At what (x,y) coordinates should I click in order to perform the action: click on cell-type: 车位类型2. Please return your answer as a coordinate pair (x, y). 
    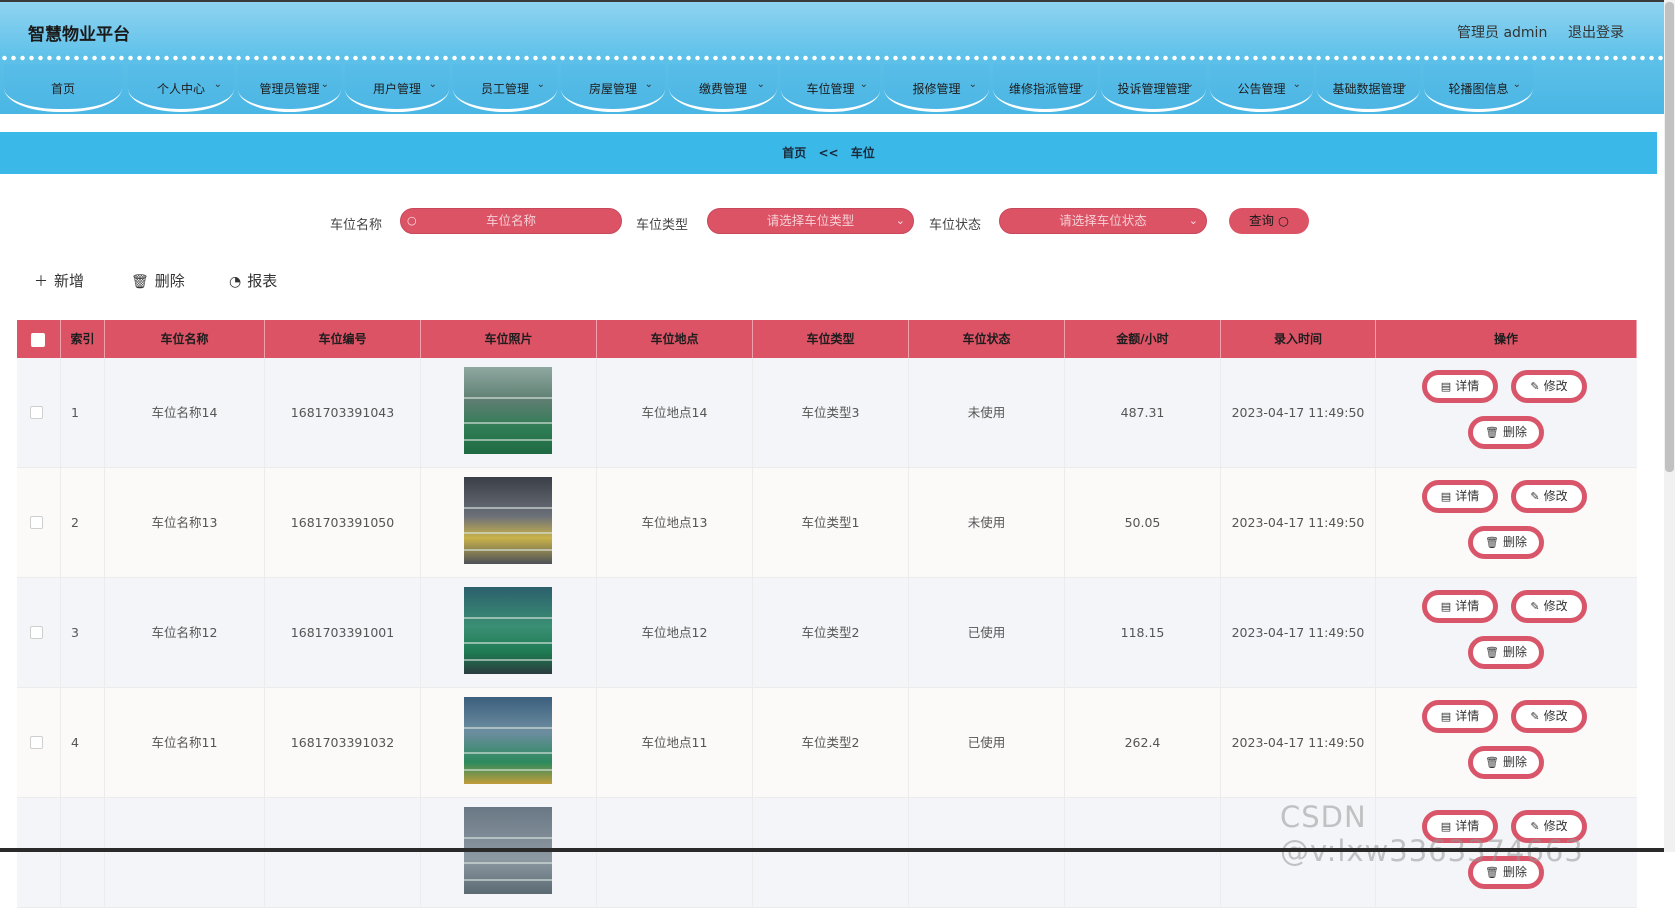
    Looking at the image, I should click on (831, 743).